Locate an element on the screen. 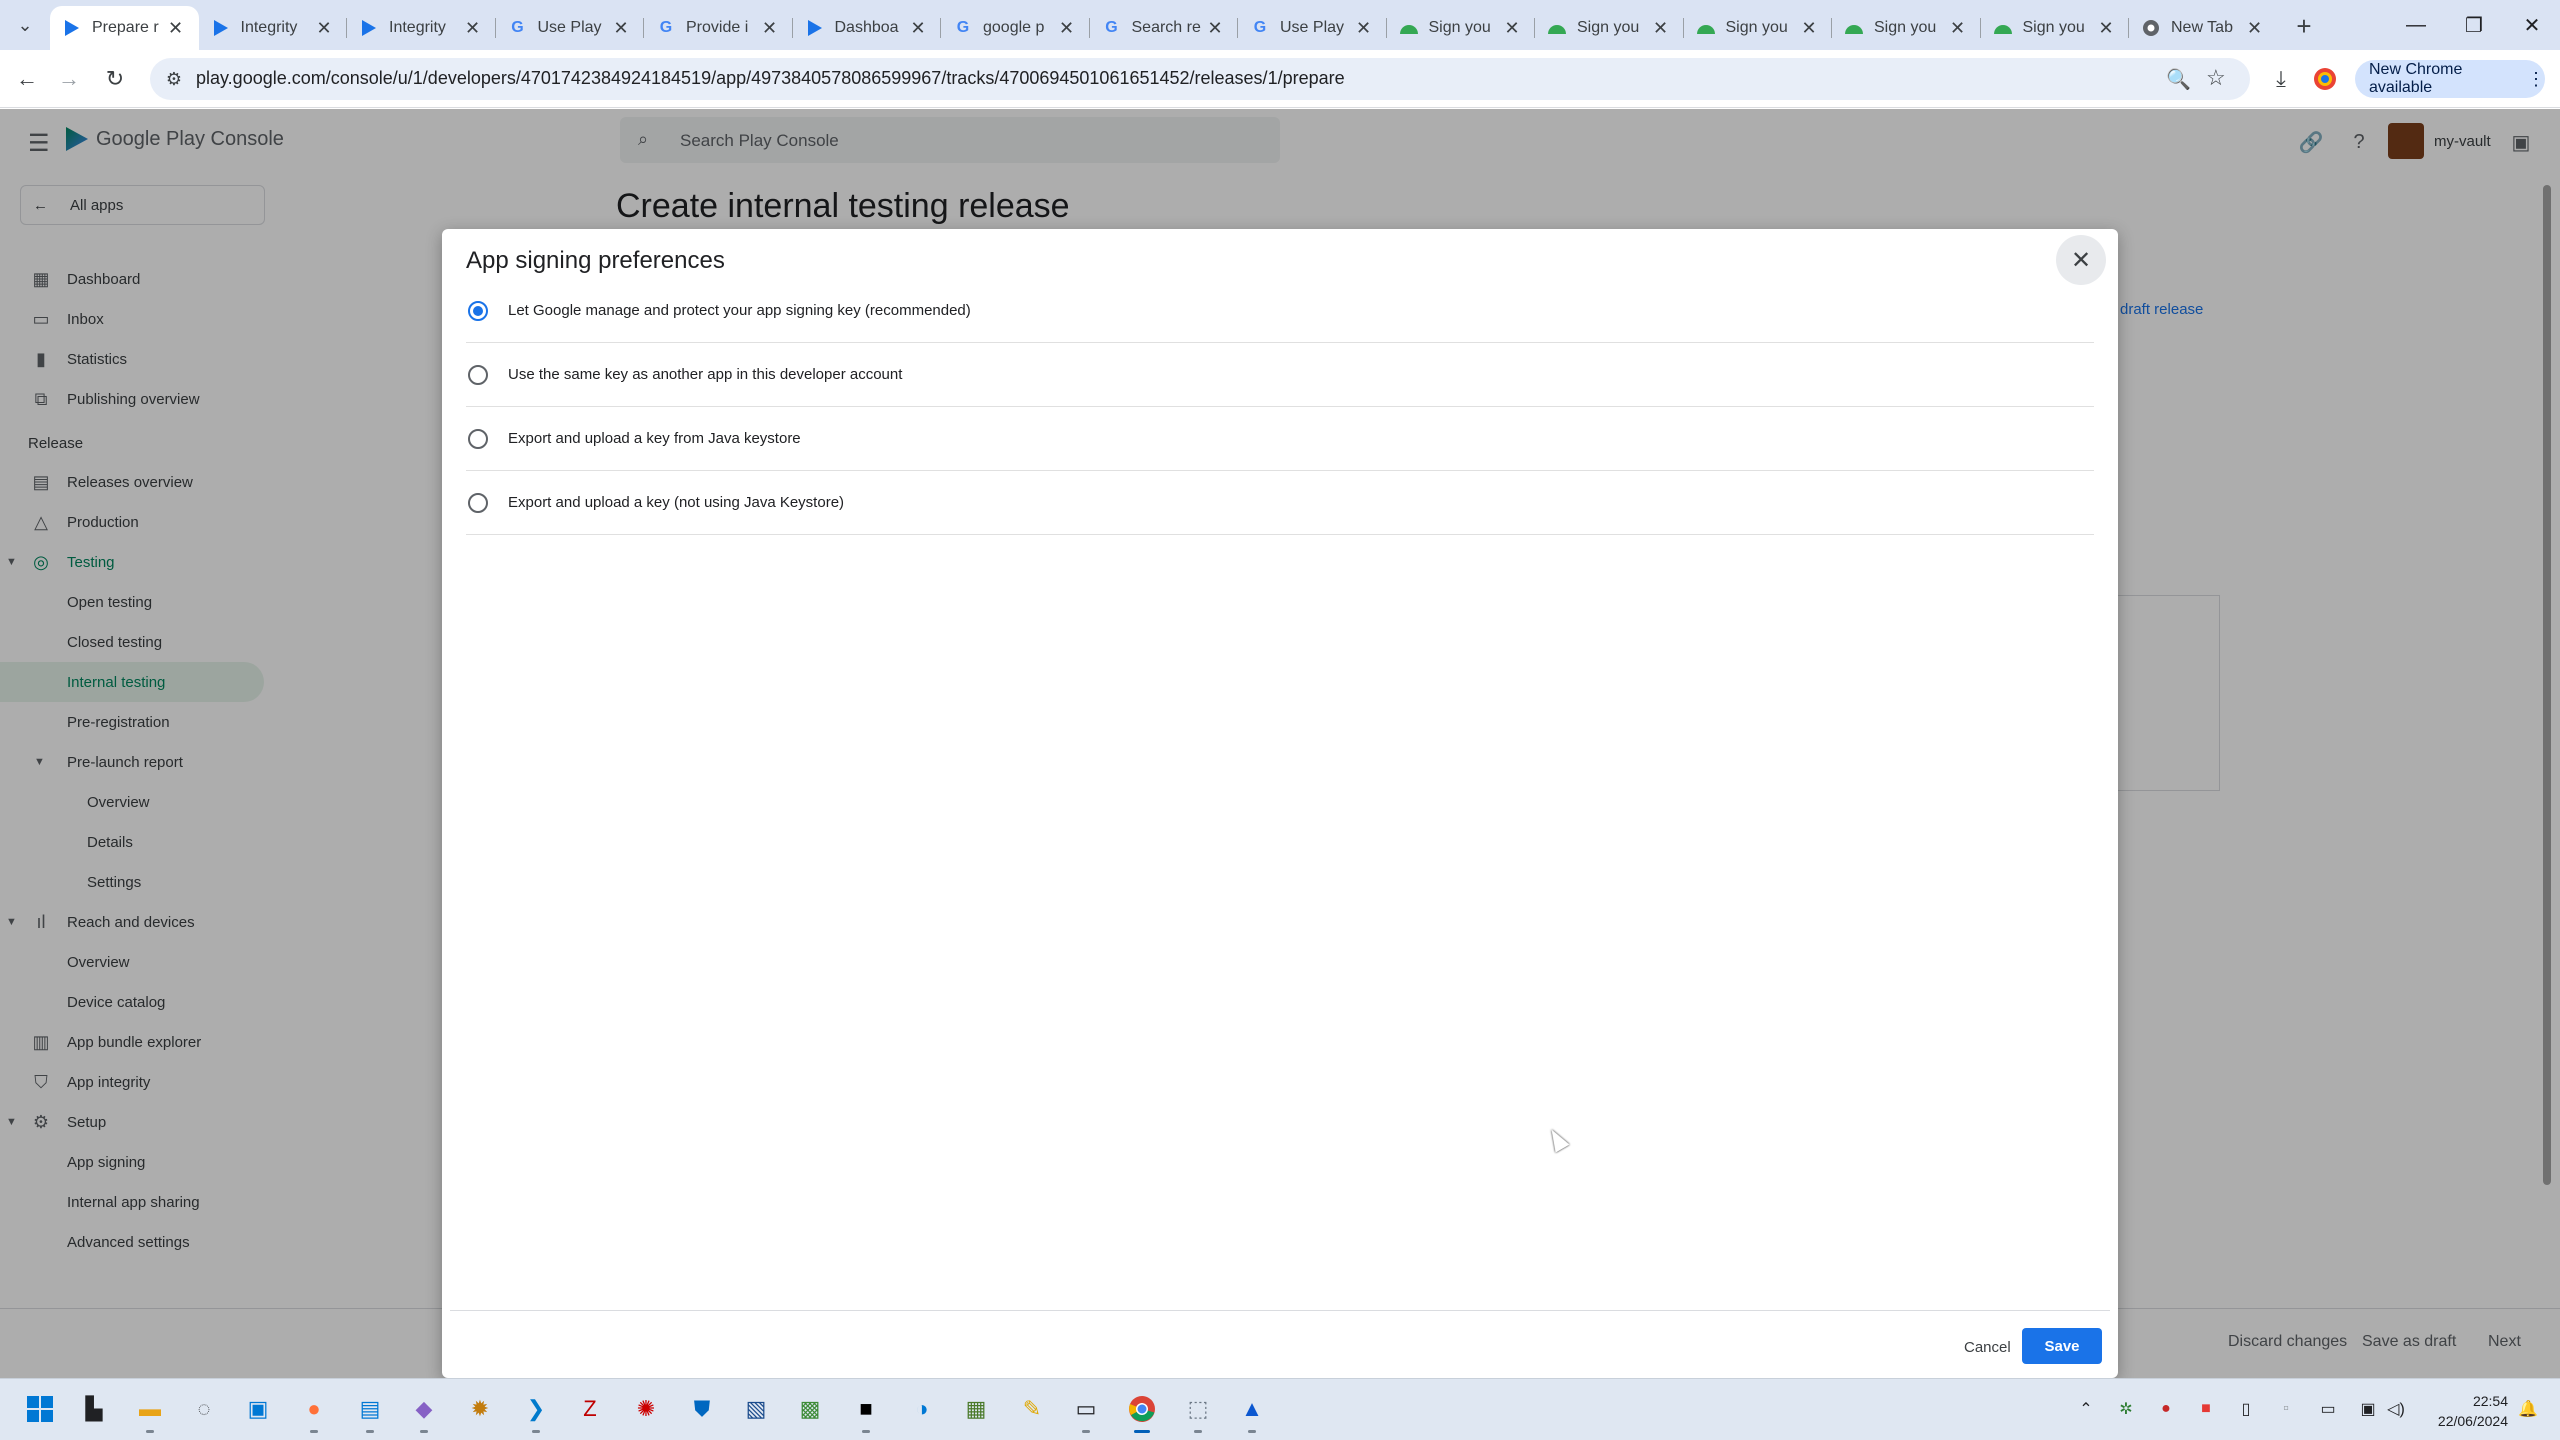 Image resolution: width=2560 pixels, height=1440 pixels. clock-date: 22/06/2024 is located at coordinates (2472, 1421).